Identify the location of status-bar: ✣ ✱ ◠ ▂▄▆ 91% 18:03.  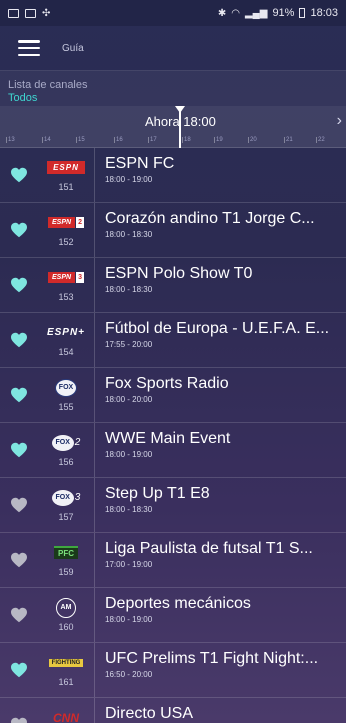
(173, 13).